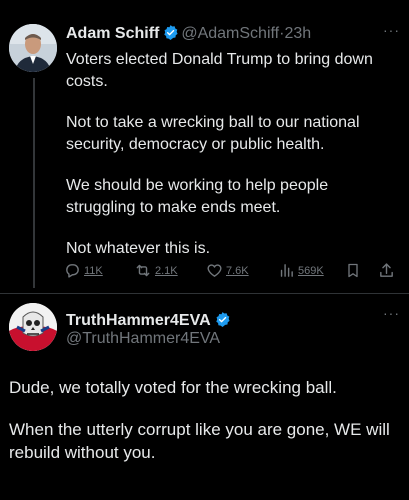  I want to click on action-bar: 11K 2.1K 7.6K 569K, so click(230, 272).